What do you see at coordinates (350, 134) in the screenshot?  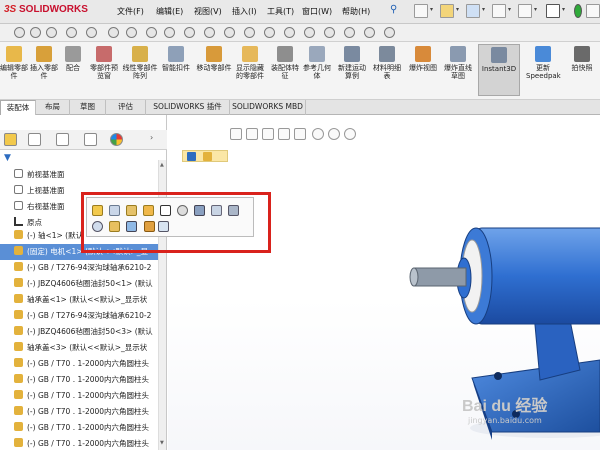 I see `edit-appearance-icon` at bounding box center [350, 134].